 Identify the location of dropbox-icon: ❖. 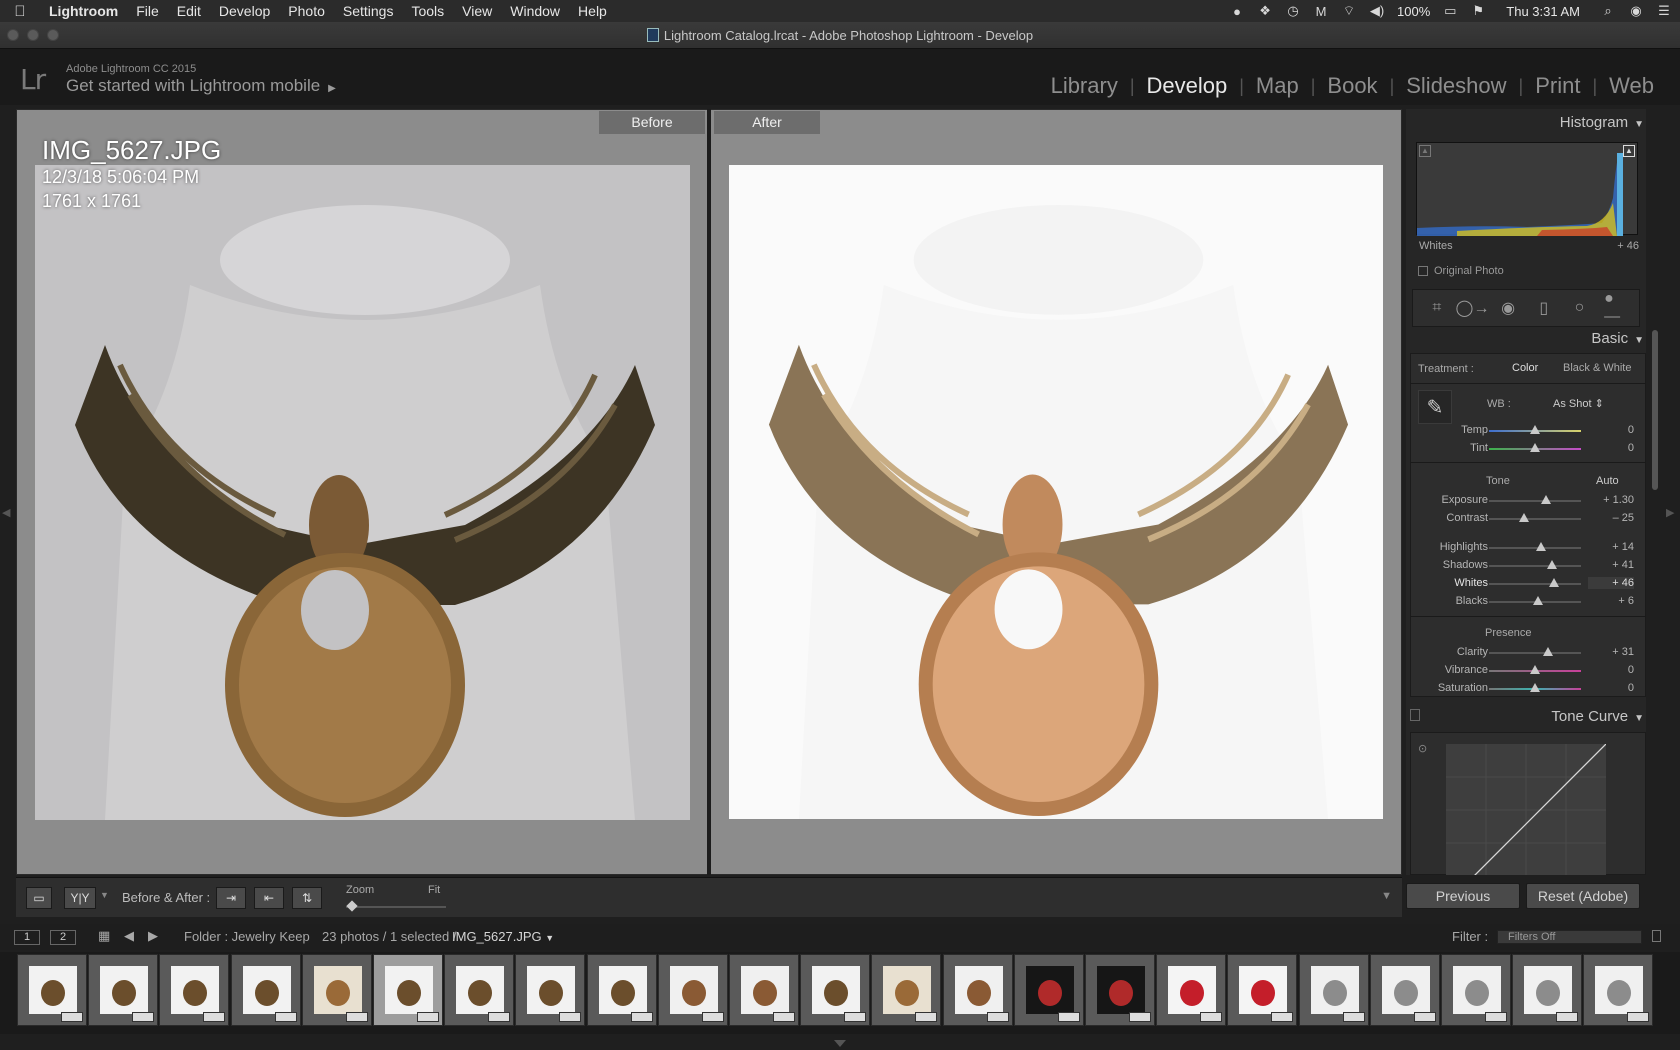
(1265, 11).